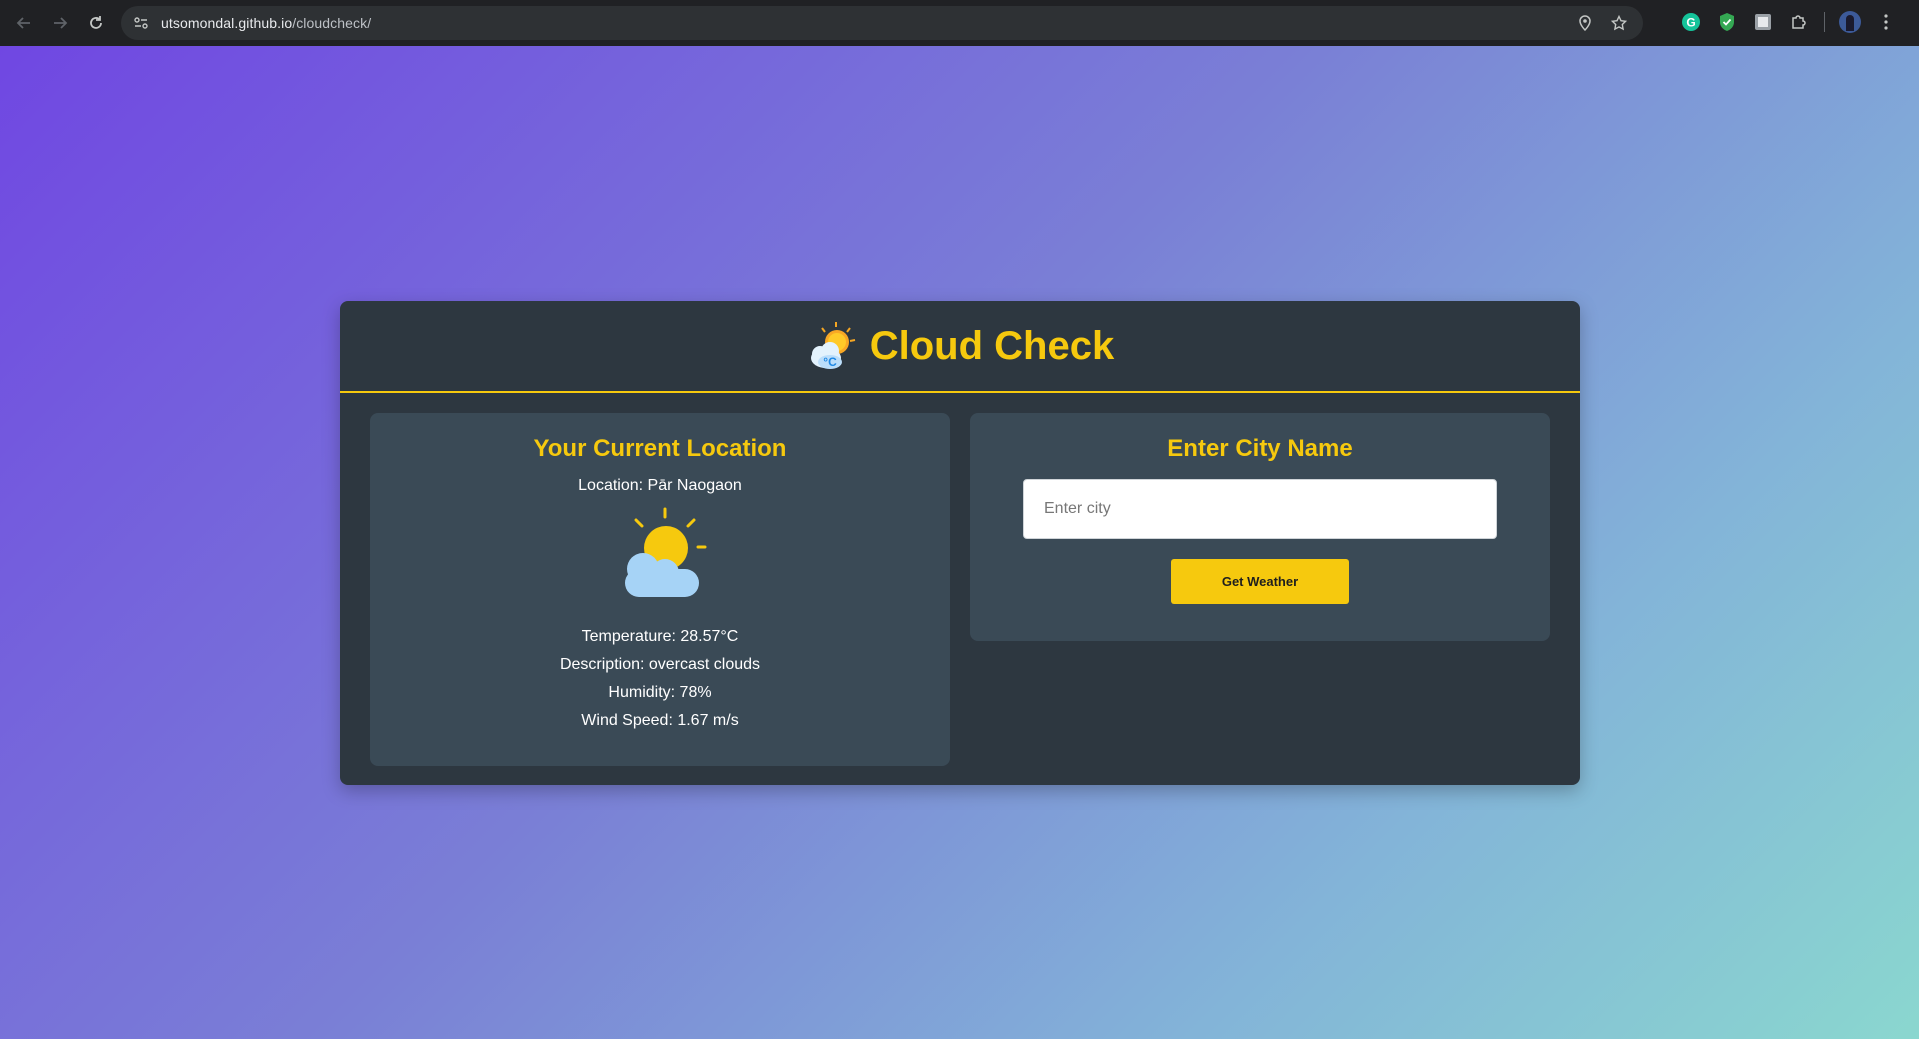  What do you see at coordinates (141, 23) in the screenshot?
I see `site-info-icon` at bounding box center [141, 23].